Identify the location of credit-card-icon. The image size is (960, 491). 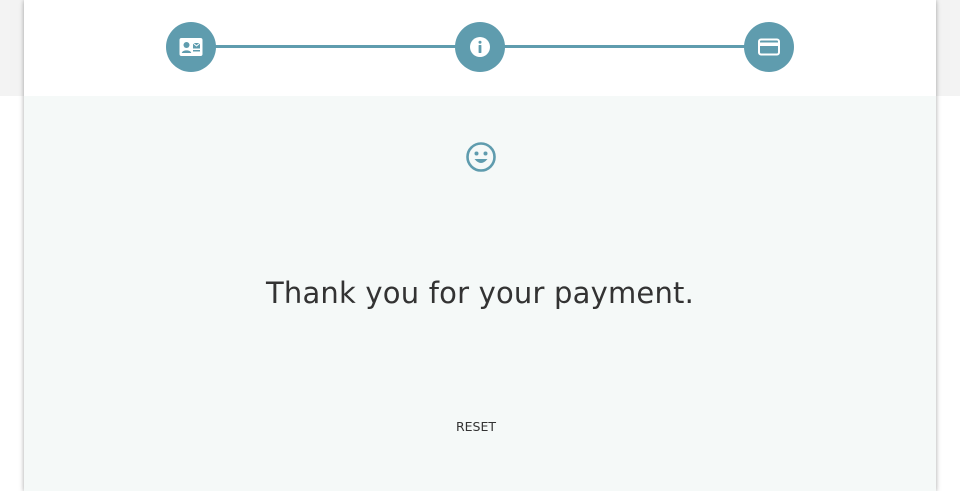
(769, 47).